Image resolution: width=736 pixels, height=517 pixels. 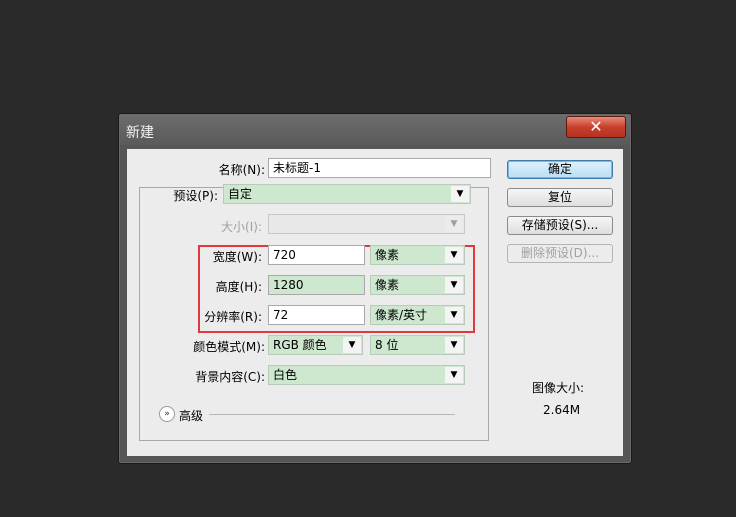 What do you see at coordinates (195, 196) in the screenshot?
I see `preset-label: 预设(P):` at bounding box center [195, 196].